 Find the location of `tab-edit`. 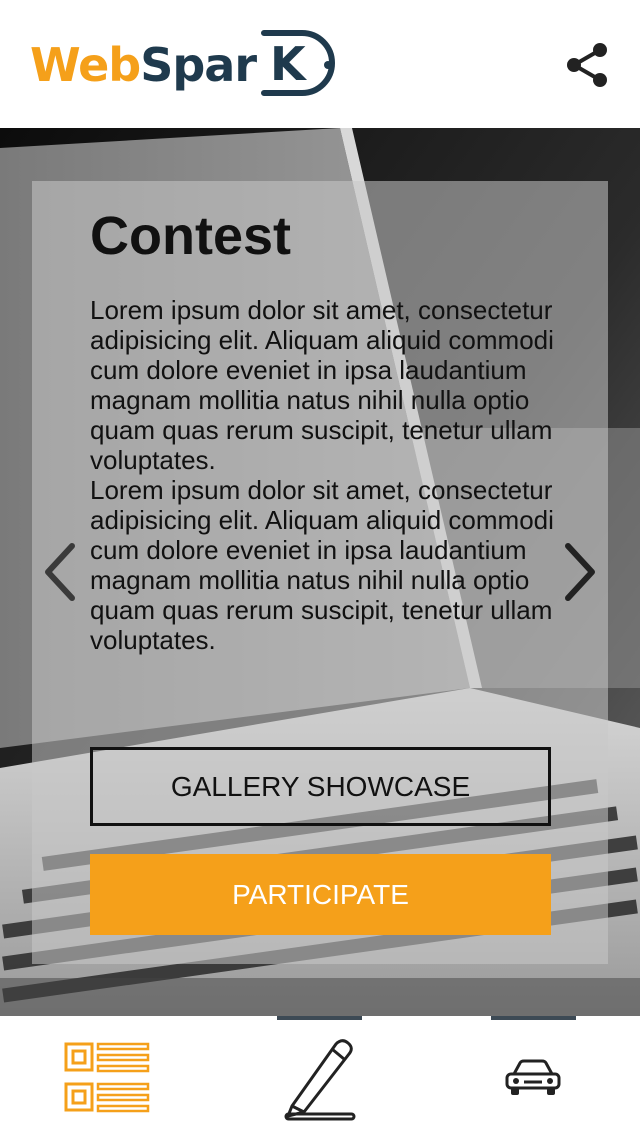

tab-edit is located at coordinates (320, 1079).